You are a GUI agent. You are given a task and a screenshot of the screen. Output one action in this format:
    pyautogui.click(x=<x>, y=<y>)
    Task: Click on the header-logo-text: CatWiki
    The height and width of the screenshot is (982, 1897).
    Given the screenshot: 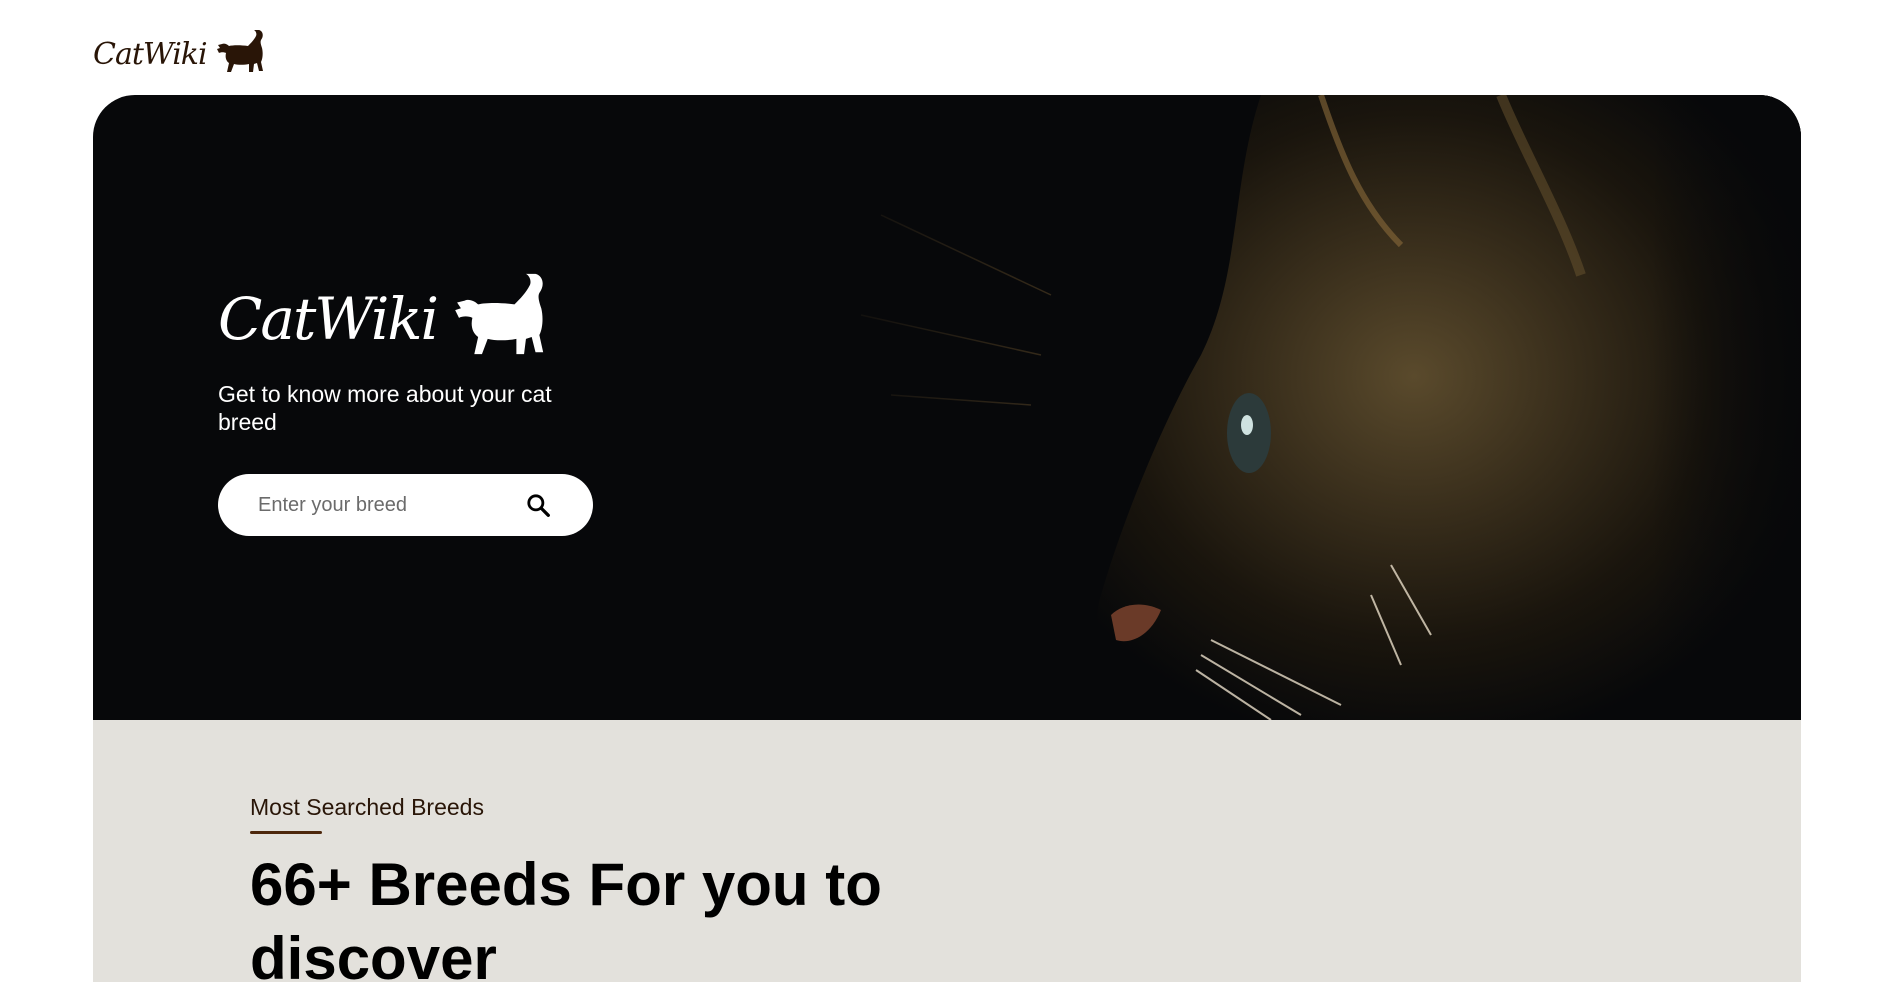 What is the action you would take?
    pyautogui.click(x=150, y=54)
    